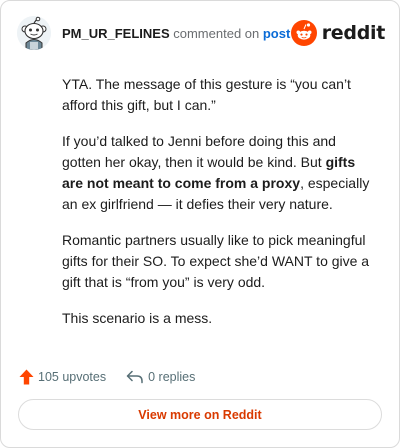 The height and width of the screenshot is (448, 400). I want to click on comment-attribution: PM_UR_FELINES commented on post, so click(176, 34).